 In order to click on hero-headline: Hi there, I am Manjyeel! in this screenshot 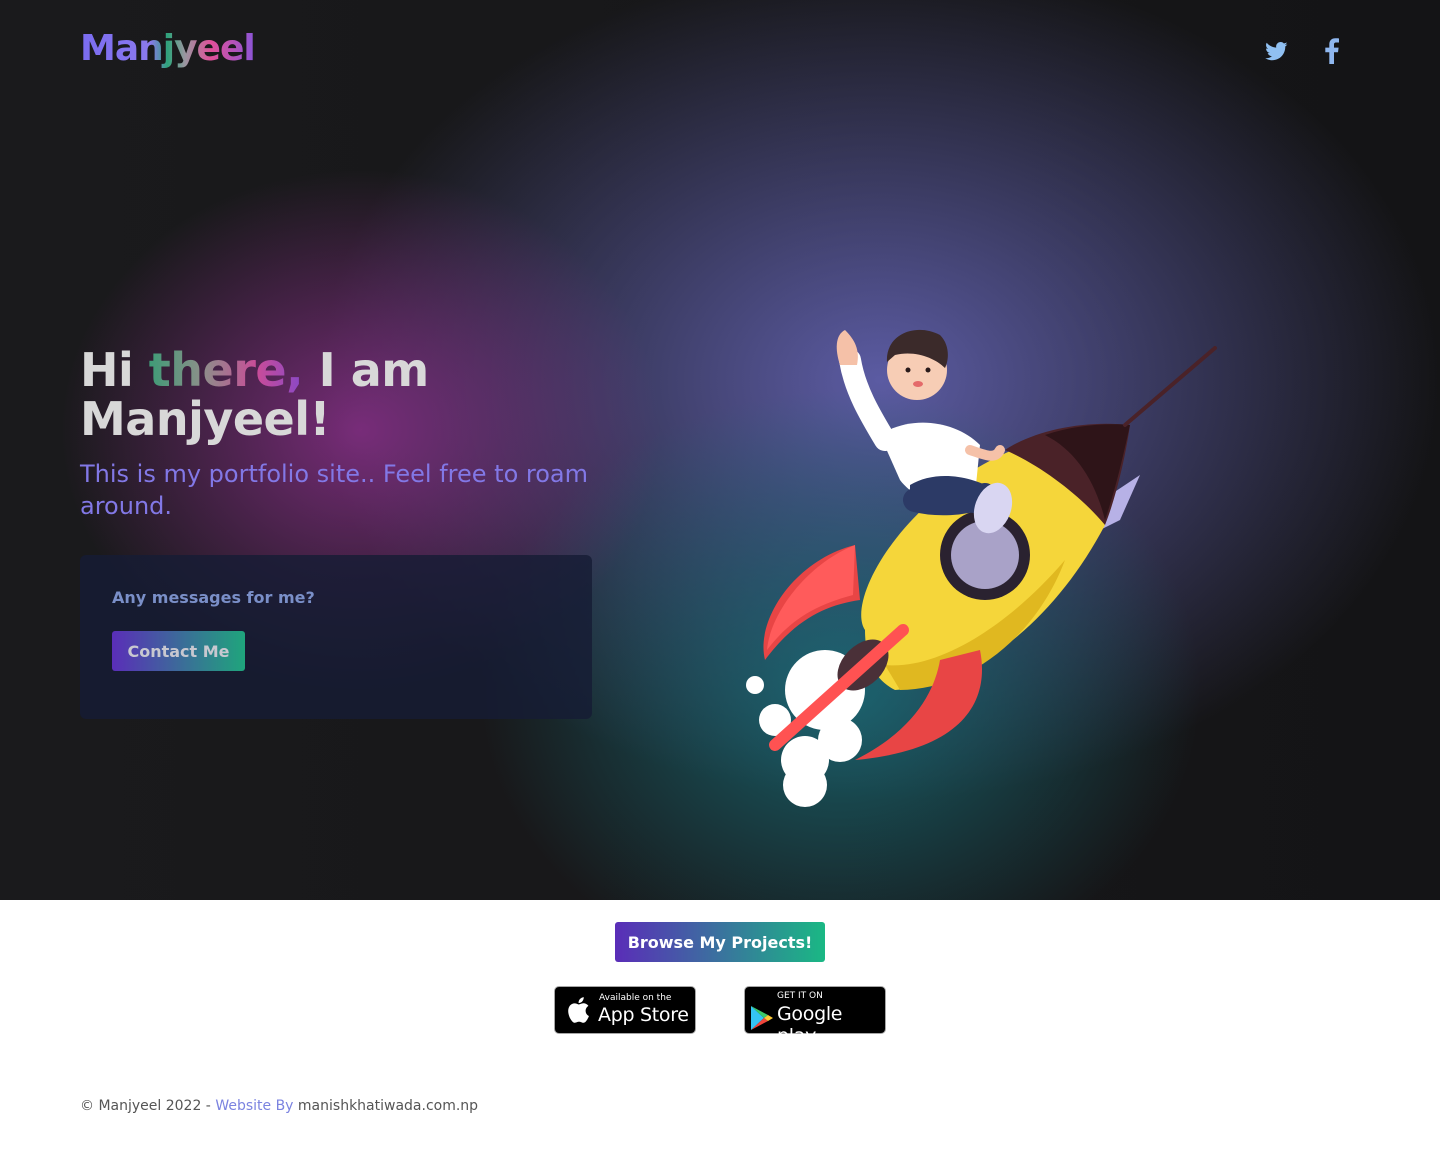, I will do `click(360, 395)`.